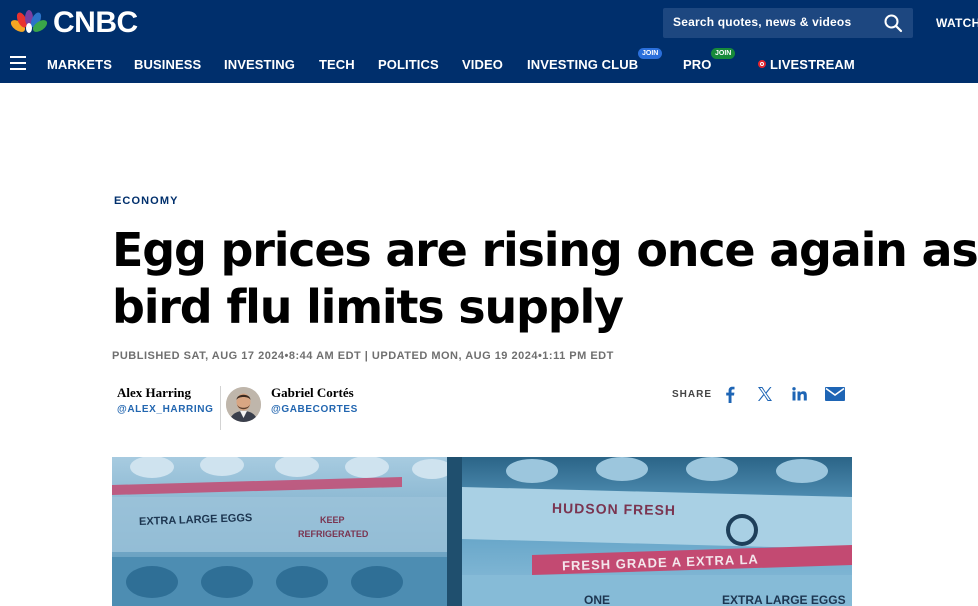 The image size is (978, 606). I want to click on section-label: ECONOMY, so click(146, 201).